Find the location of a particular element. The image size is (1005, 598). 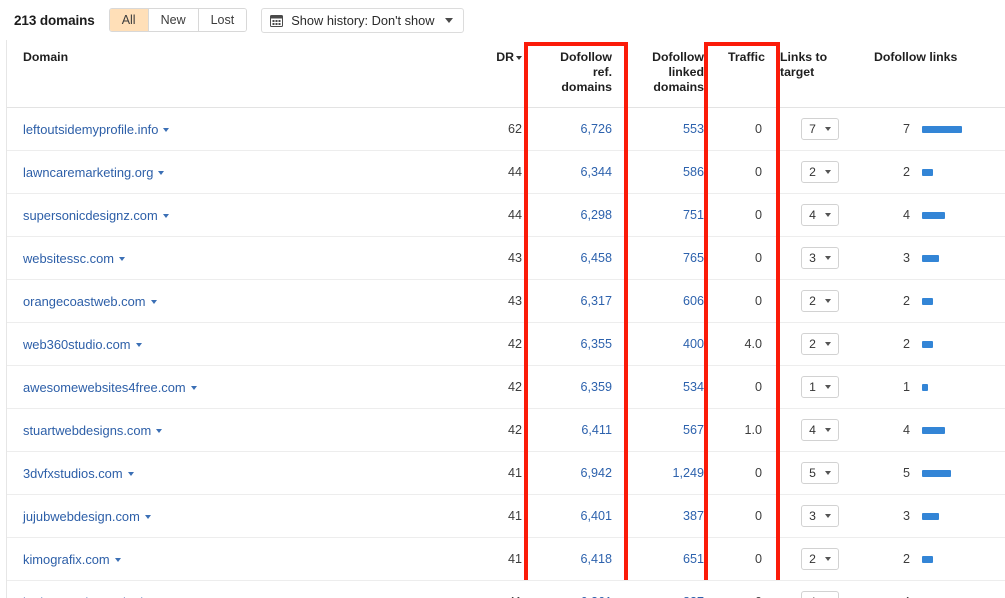

dofollow-ref-domains-link: 6,355 is located at coordinates (596, 344).